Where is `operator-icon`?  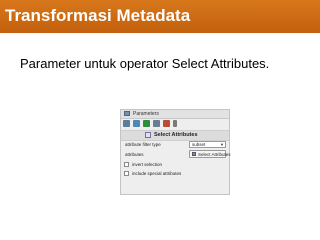
operator-icon is located at coordinates (148, 135).